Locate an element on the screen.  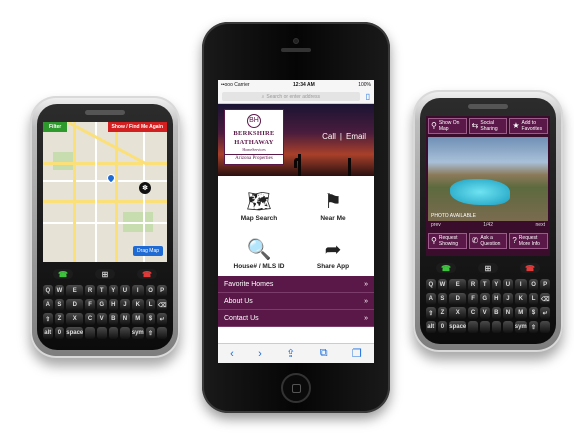
listing-photo: PHOTO AVAILABLE is located at coordinates (488, 179).